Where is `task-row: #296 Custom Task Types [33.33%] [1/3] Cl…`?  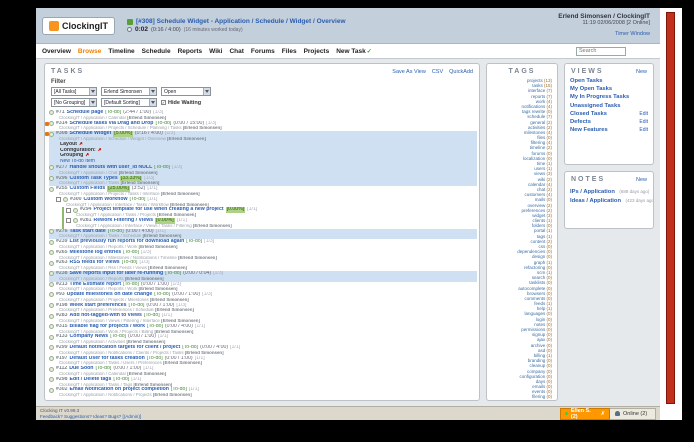 task-row: #296 Custom Task Types [33.33%] [1/3] Cl… is located at coordinates (263, 181).